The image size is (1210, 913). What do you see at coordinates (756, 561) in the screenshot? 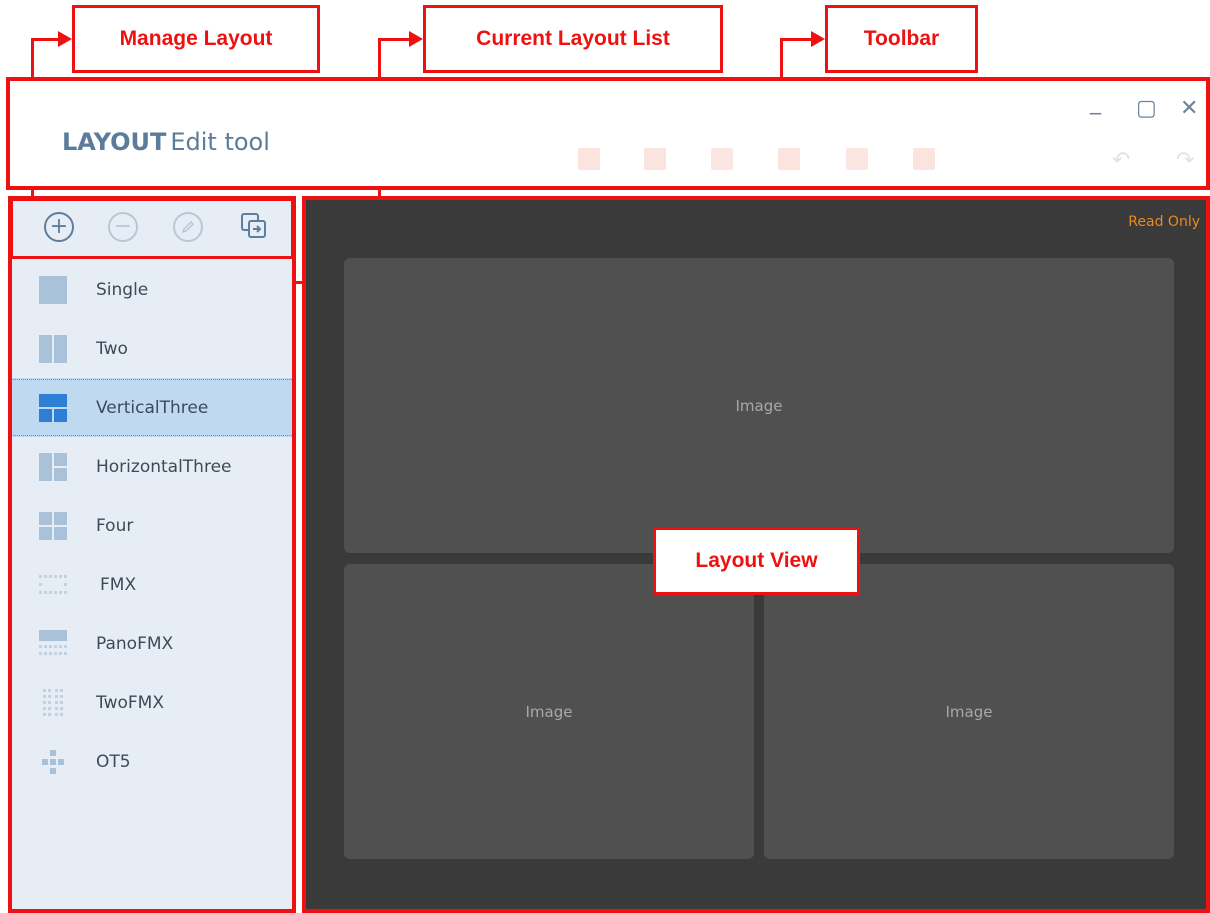
I see `layout-view-callout: Layout View` at bounding box center [756, 561].